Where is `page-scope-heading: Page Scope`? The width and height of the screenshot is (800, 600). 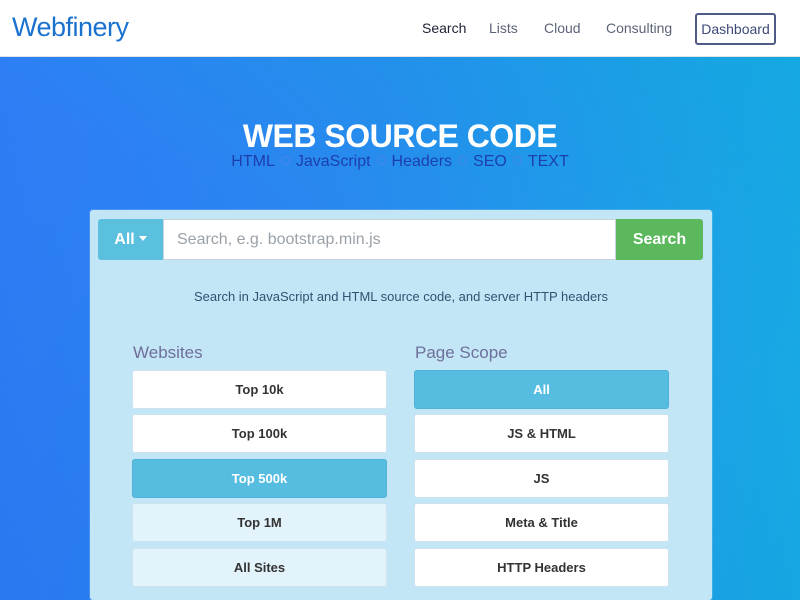
page-scope-heading: Page Scope is located at coordinates (461, 352).